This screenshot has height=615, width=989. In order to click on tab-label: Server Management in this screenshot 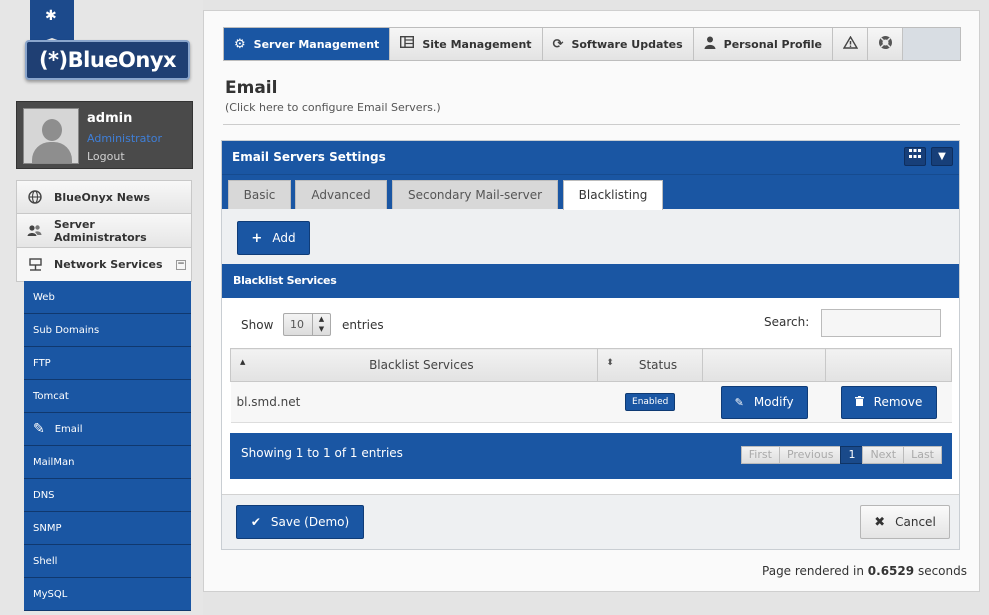, I will do `click(316, 44)`.